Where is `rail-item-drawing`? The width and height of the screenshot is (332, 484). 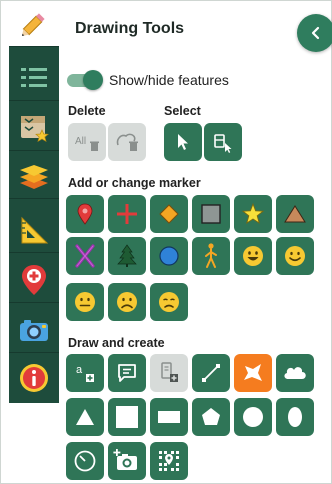
rail-item-drawing is located at coordinates (34, 24).